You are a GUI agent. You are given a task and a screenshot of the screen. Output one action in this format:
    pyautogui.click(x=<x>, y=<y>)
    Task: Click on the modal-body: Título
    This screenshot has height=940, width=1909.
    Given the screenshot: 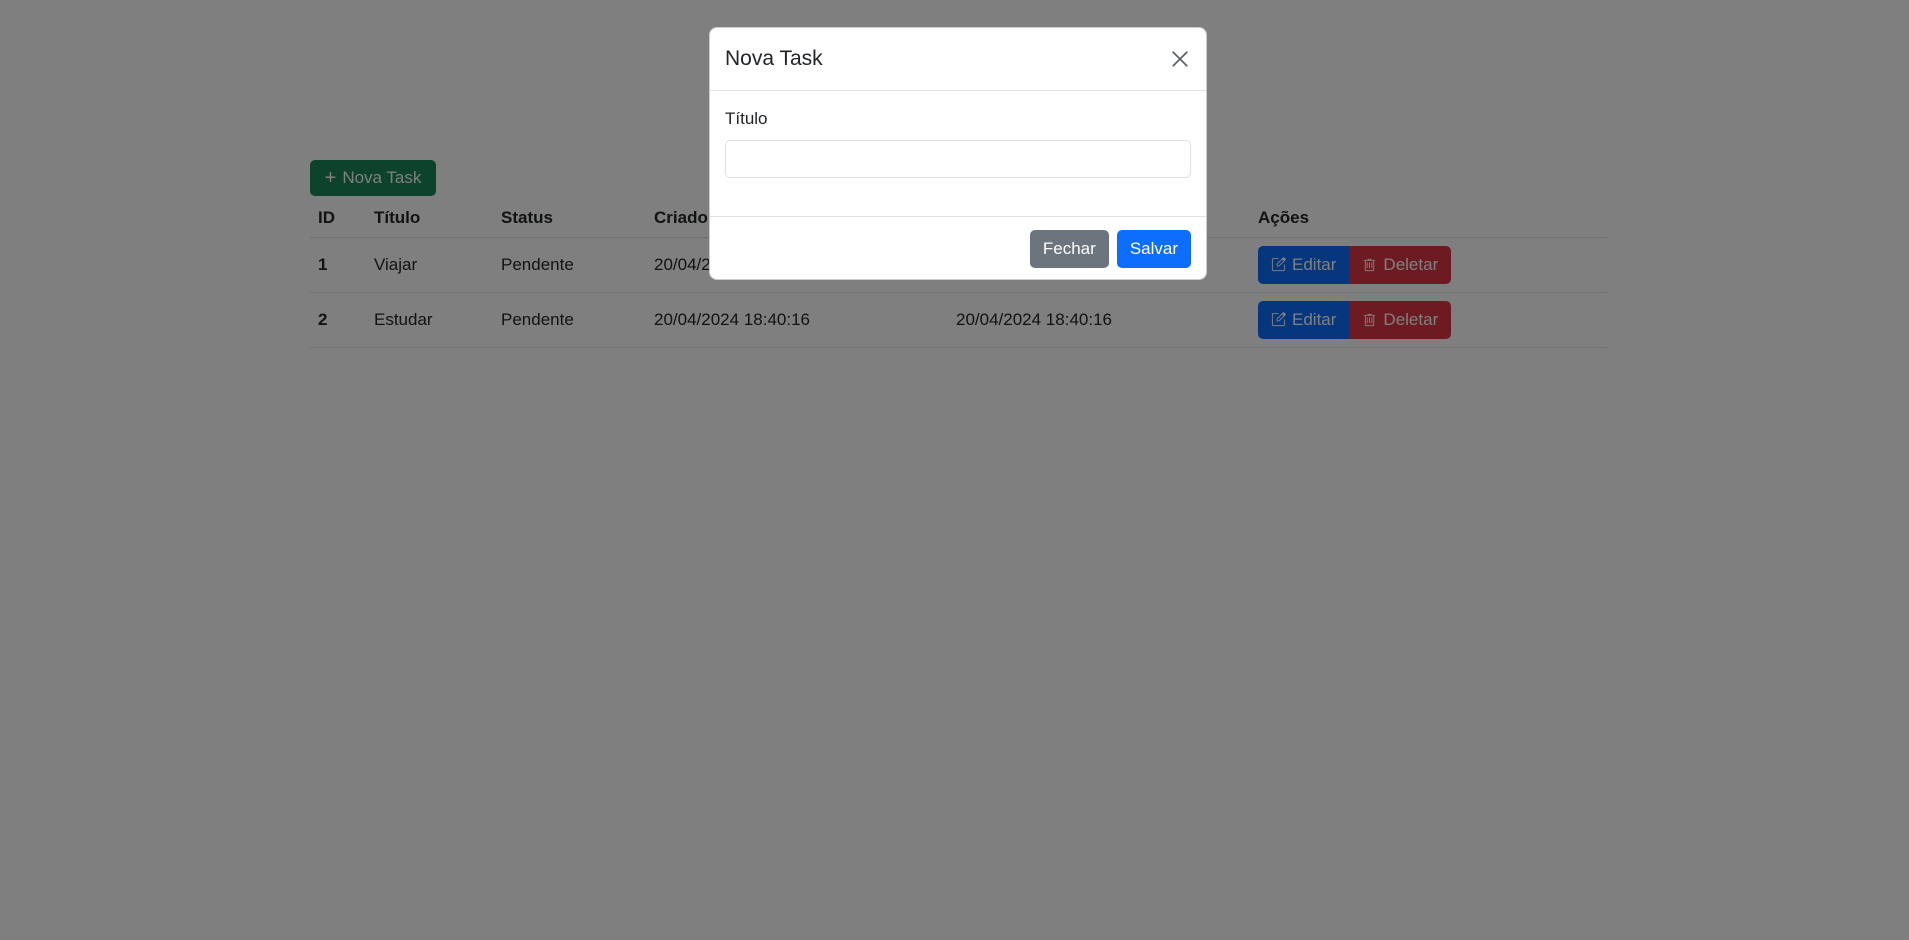 What is the action you would take?
    pyautogui.click(x=958, y=153)
    